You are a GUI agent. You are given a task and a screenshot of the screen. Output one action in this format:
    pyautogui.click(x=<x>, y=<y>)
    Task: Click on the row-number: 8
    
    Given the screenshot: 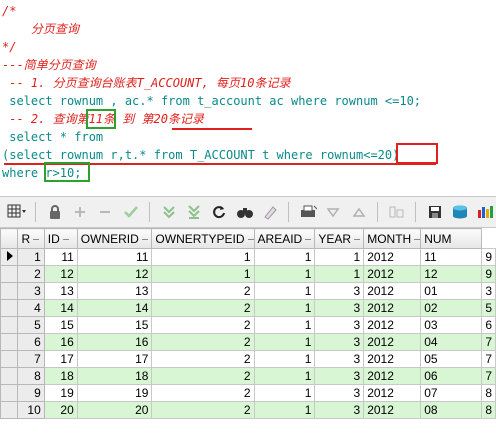 What is the action you would take?
    pyautogui.click(x=31, y=376)
    